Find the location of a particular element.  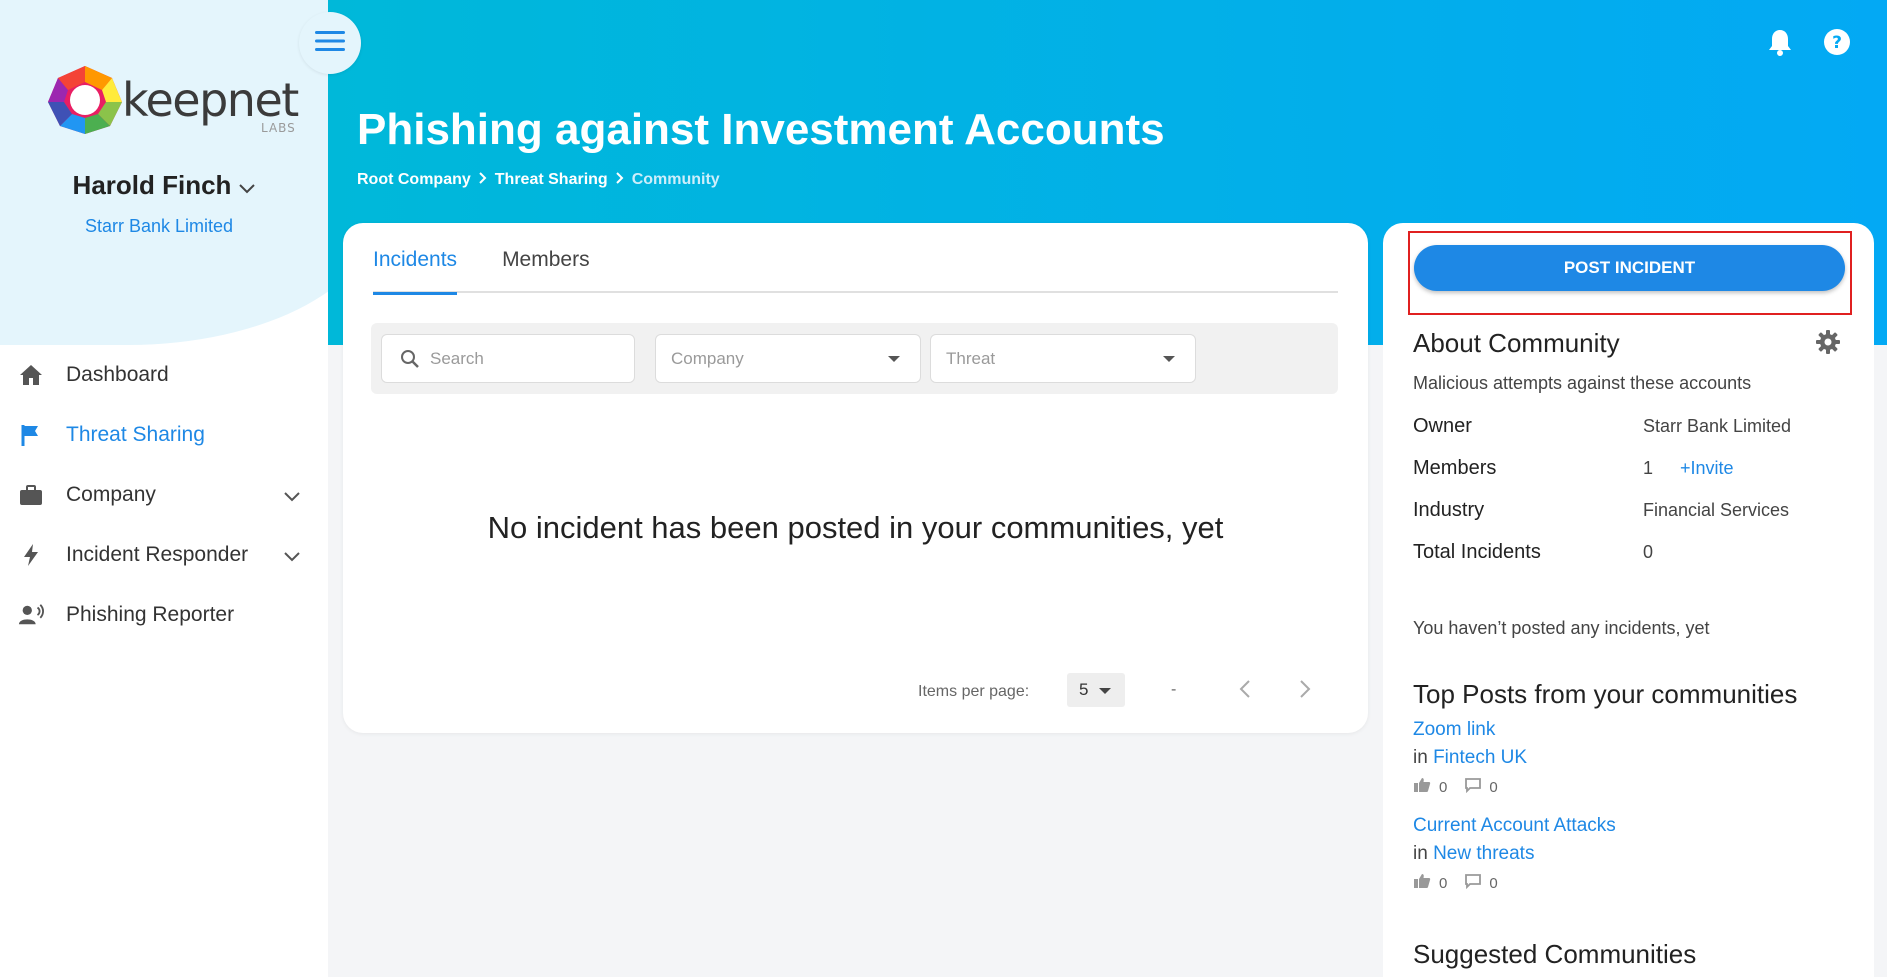

home-icon is located at coordinates (31, 375).